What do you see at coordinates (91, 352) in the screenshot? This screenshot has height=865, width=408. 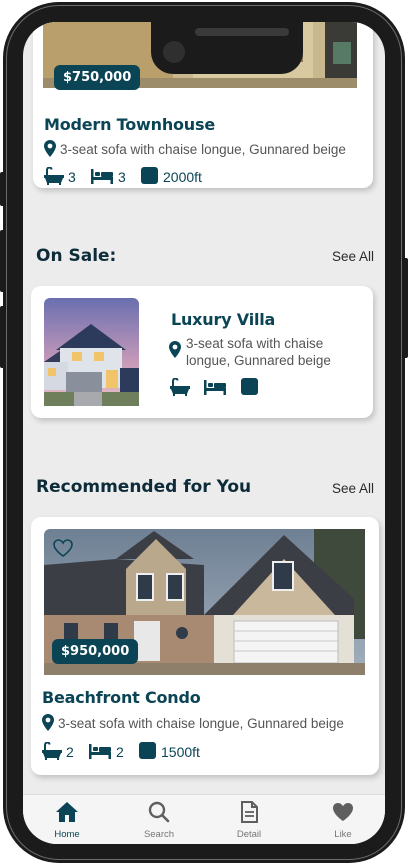 I see `villa-photo` at bounding box center [91, 352].